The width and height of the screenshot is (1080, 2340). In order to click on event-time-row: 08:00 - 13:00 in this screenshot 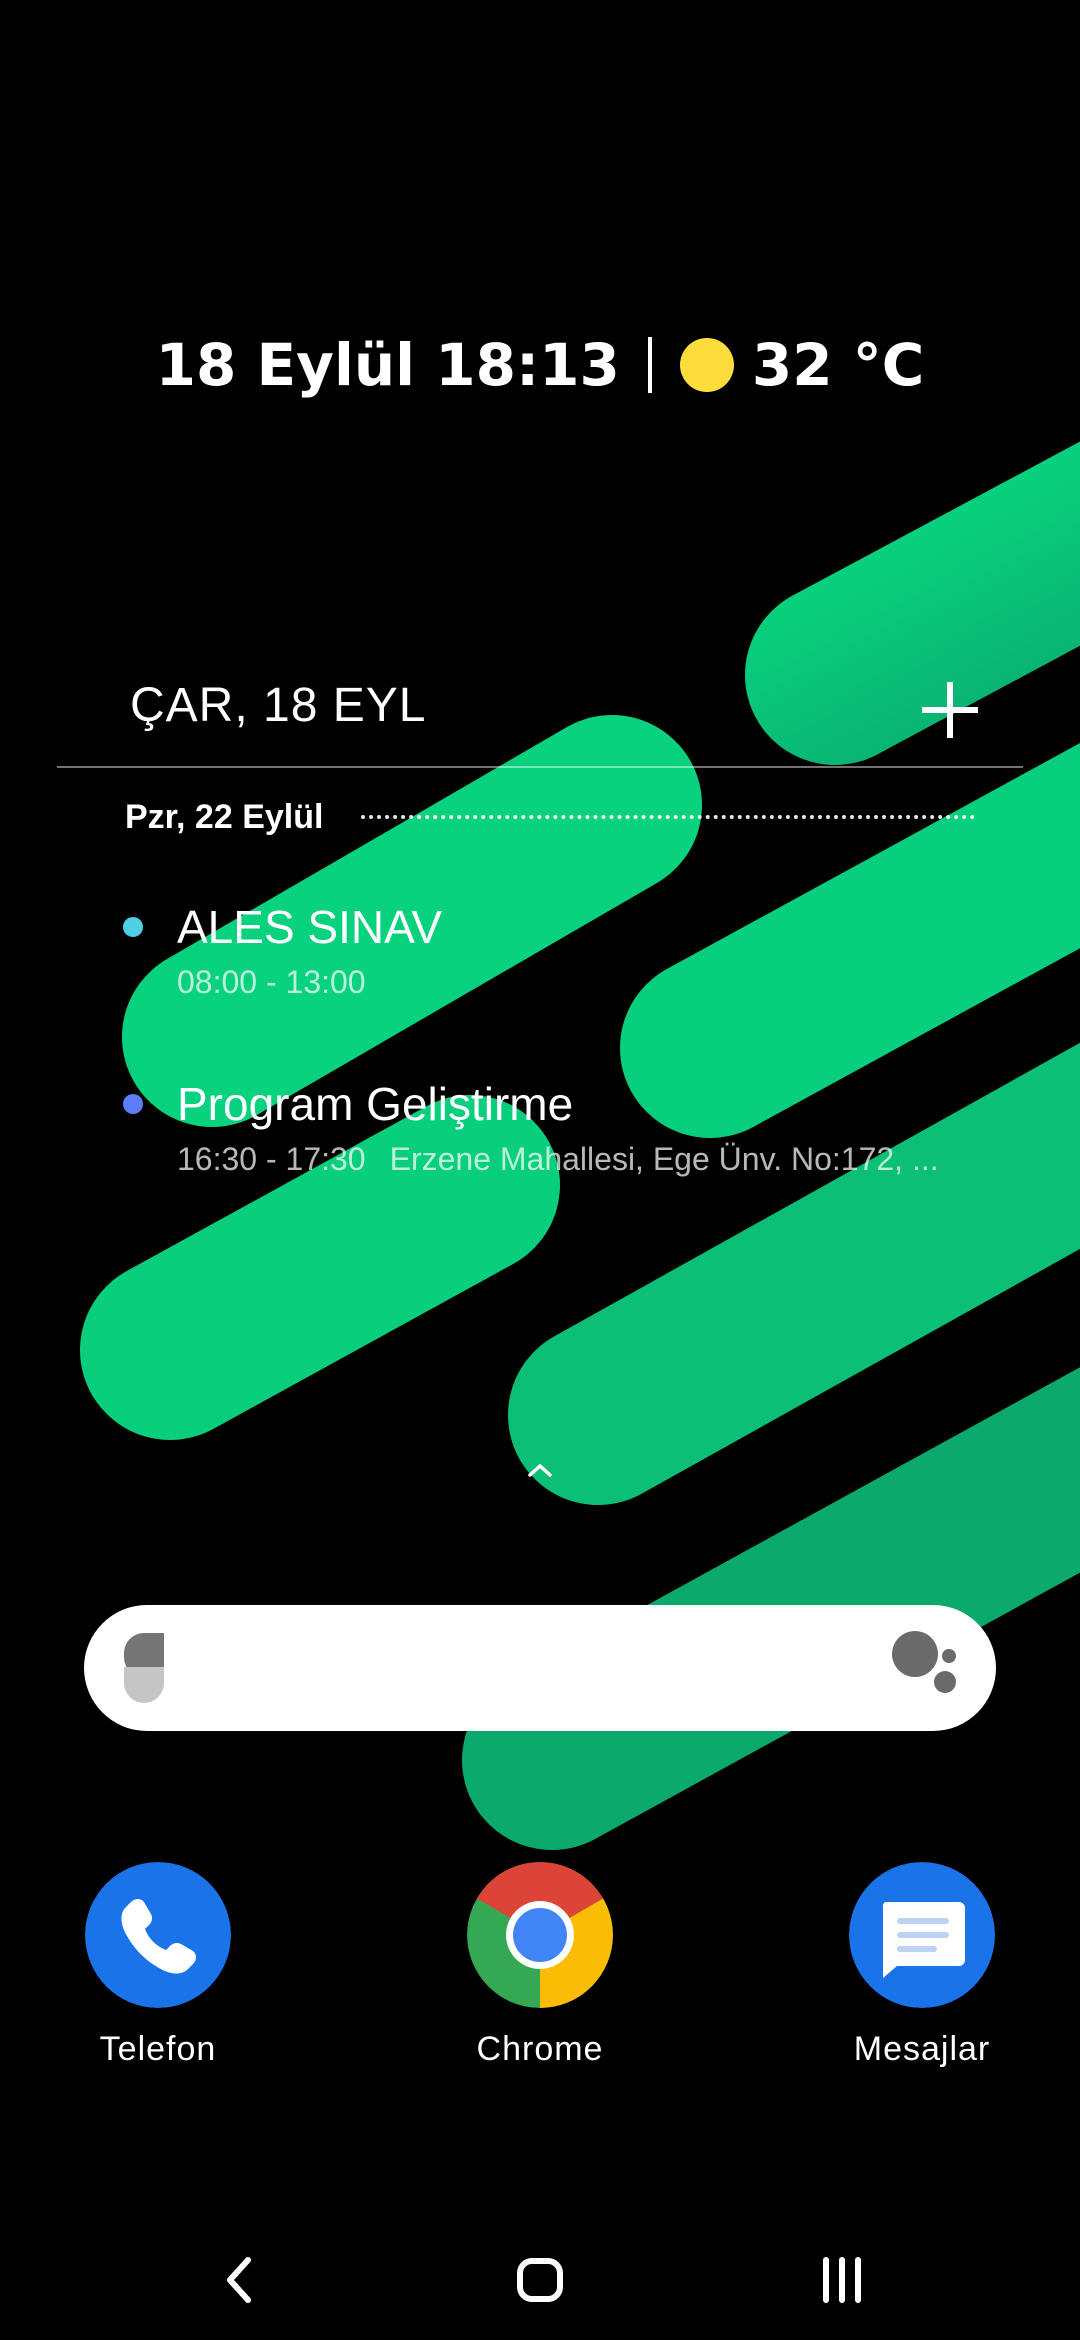, I will do `click(271, 982)`.